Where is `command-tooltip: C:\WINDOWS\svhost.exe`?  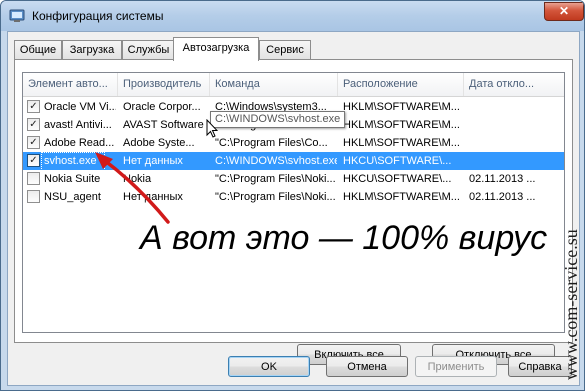 command-tooltip: C:\WINDOWS\svhost.exe is located at coordinates (278, 119).